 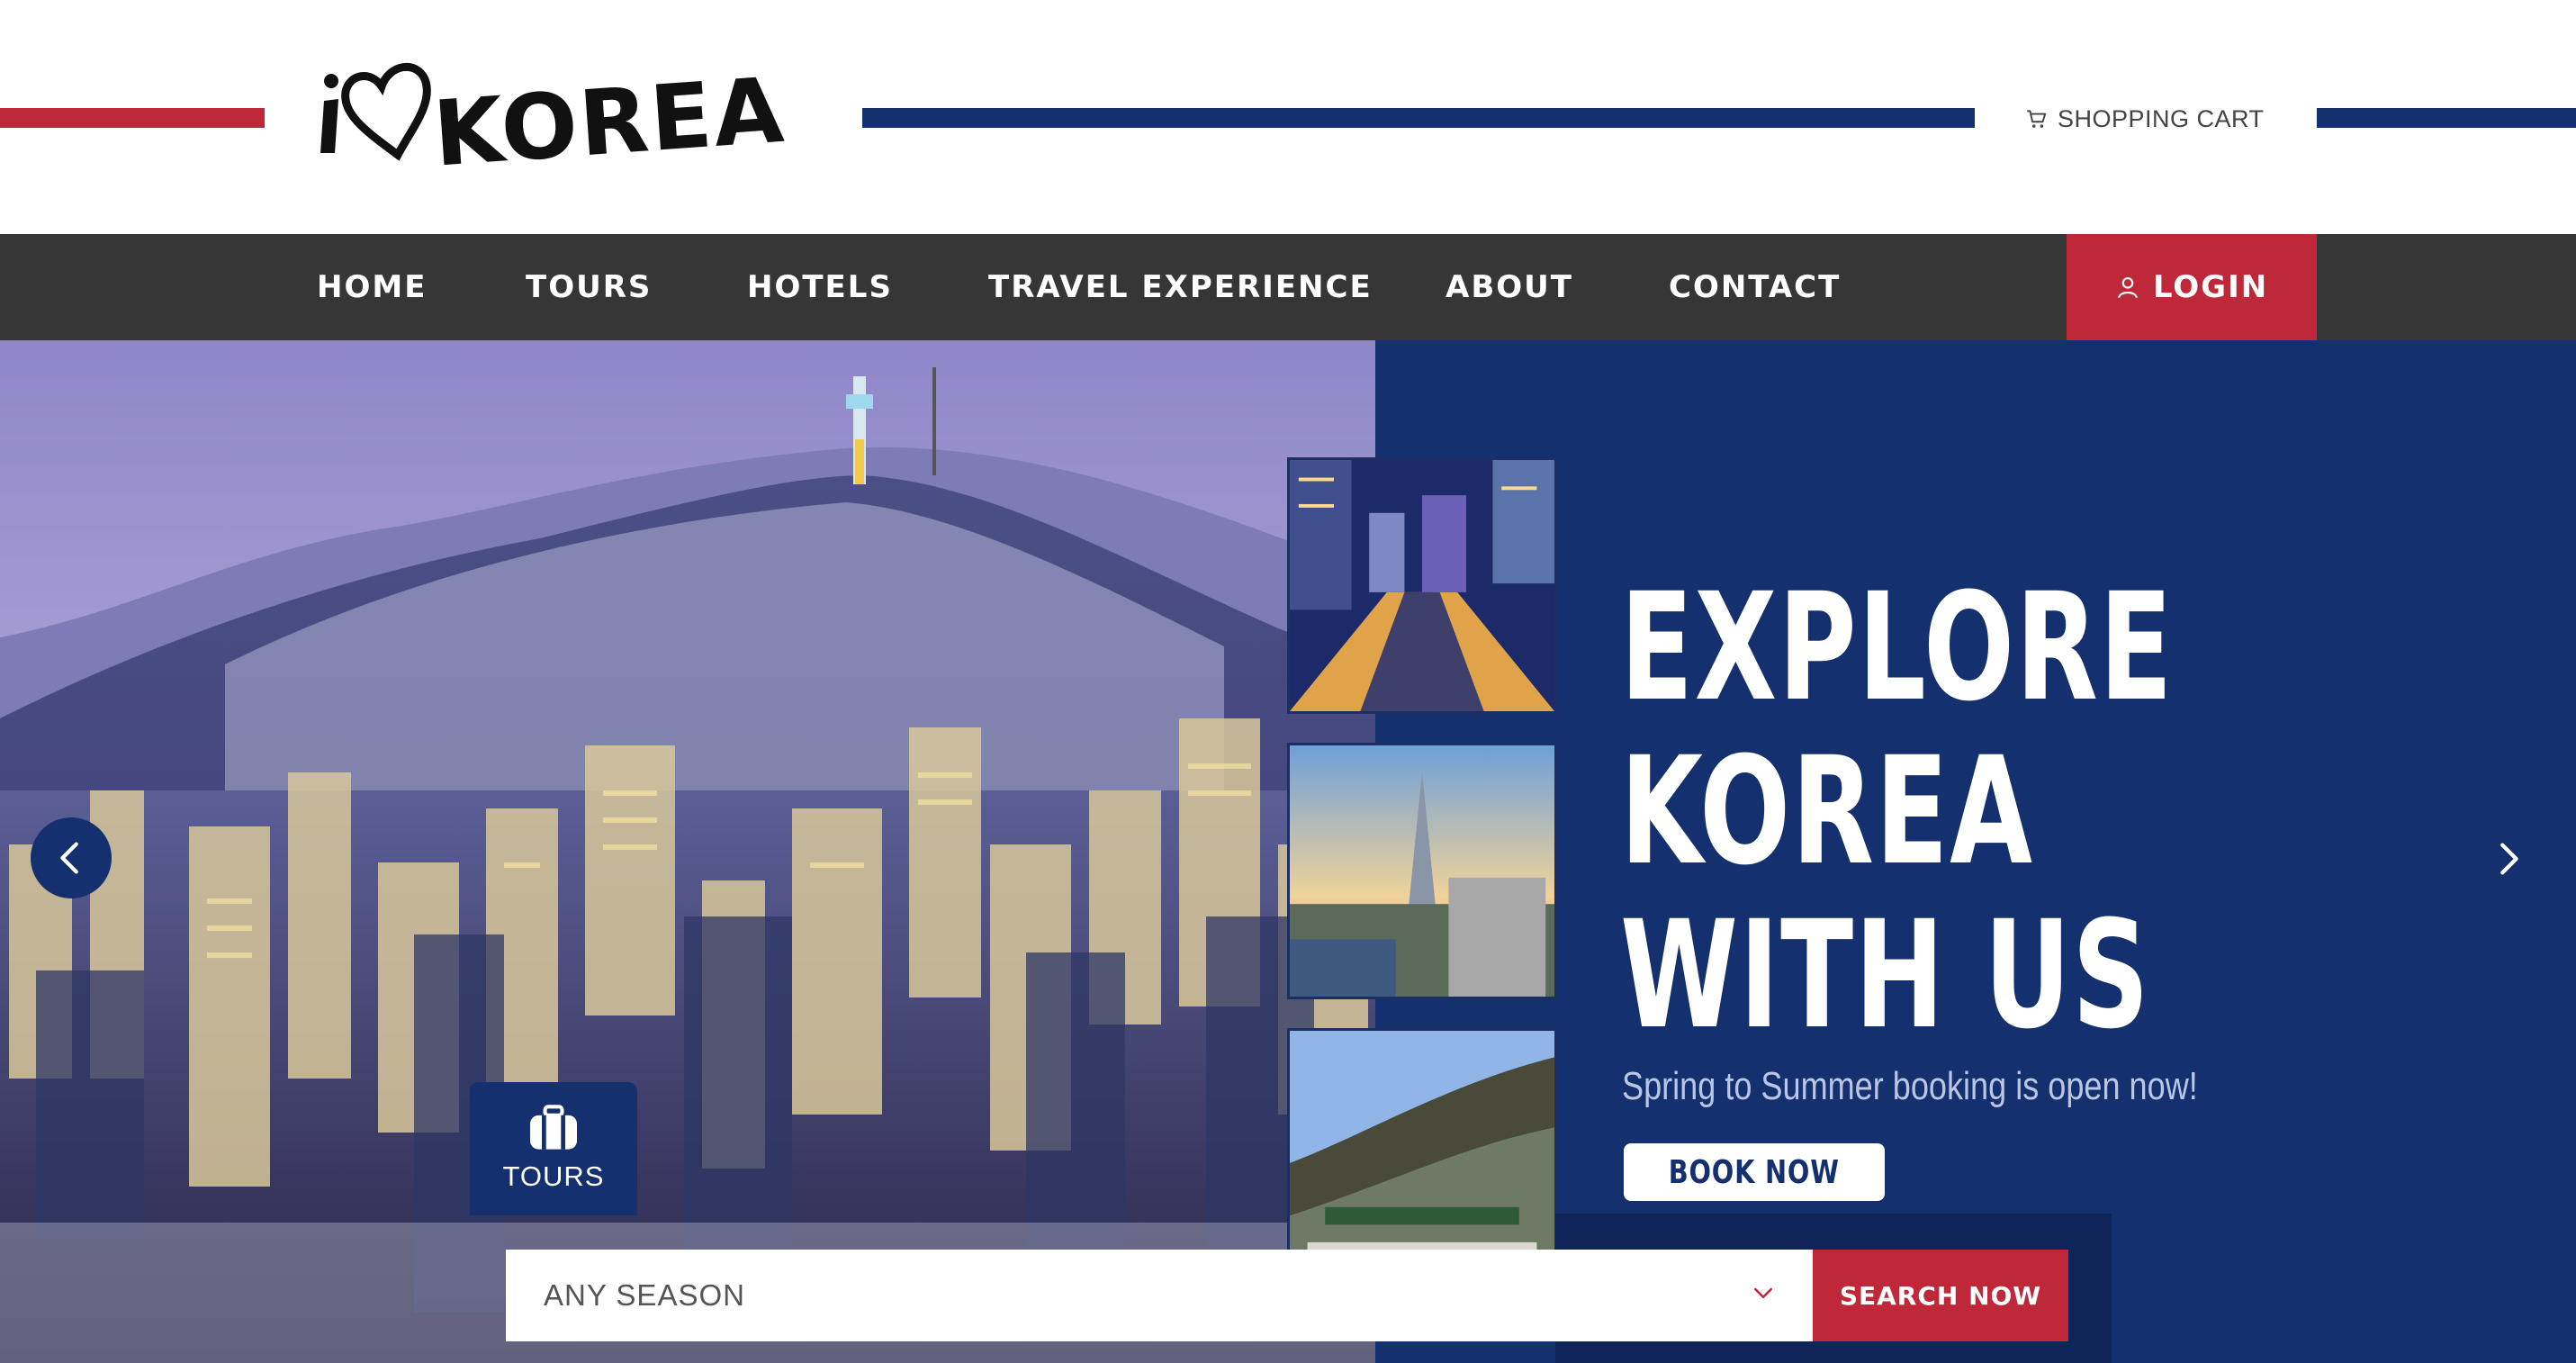 What do you see at coordinates (820, 287) in the screenshot?
I see `nav-item-hotels: HOTELS` at bounding box center [820, 287].